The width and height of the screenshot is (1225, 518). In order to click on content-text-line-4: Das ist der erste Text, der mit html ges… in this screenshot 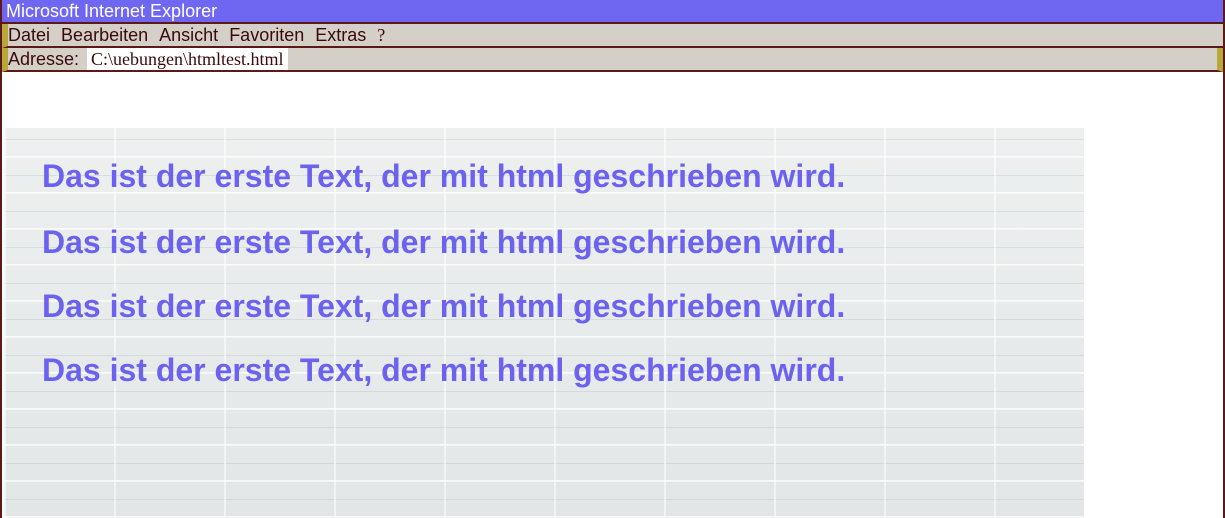, I will do `click(444, 370)`.